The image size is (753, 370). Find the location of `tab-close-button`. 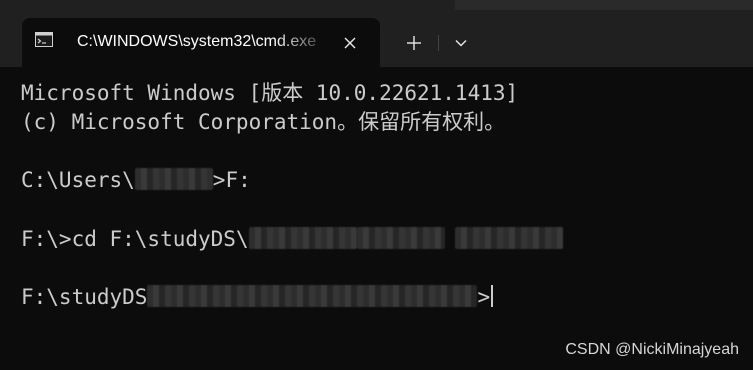

tab-close-button is located at coordinates (350, 43).